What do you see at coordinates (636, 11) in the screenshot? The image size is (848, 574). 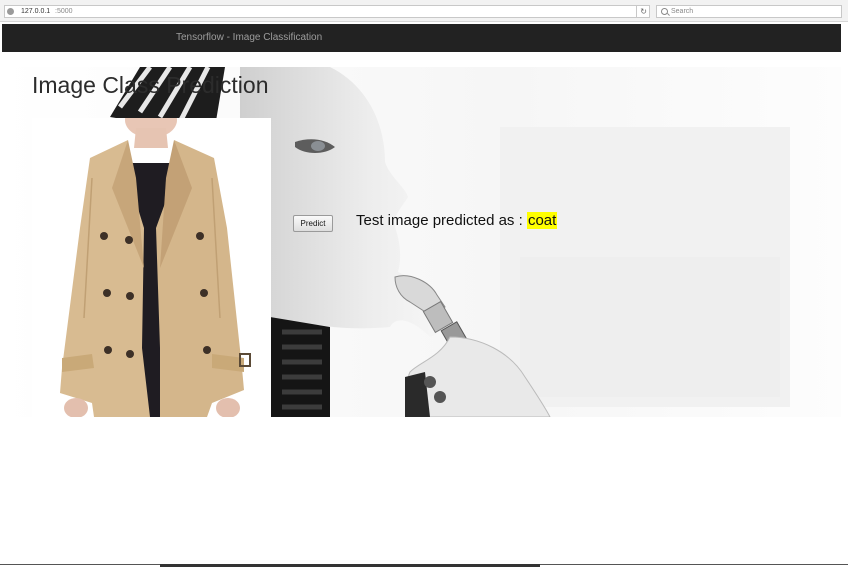 I see `address-divider` at bounding box center [636, 11].